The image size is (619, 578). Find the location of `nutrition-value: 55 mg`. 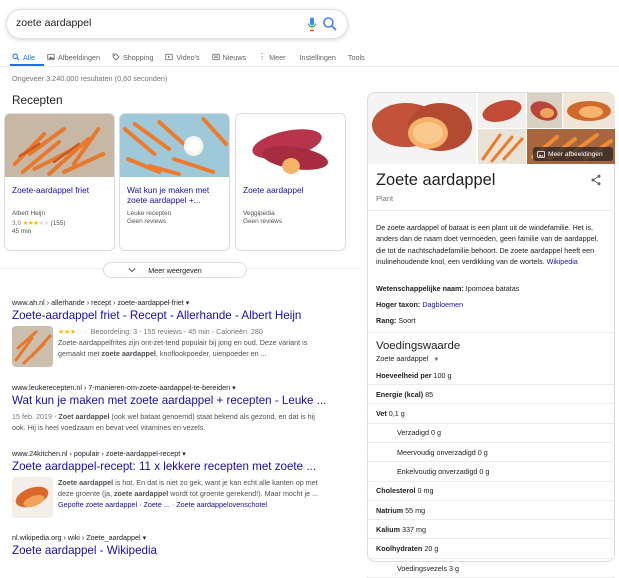

nutrition-value: 55 mg is located at coordinates (415, 510).